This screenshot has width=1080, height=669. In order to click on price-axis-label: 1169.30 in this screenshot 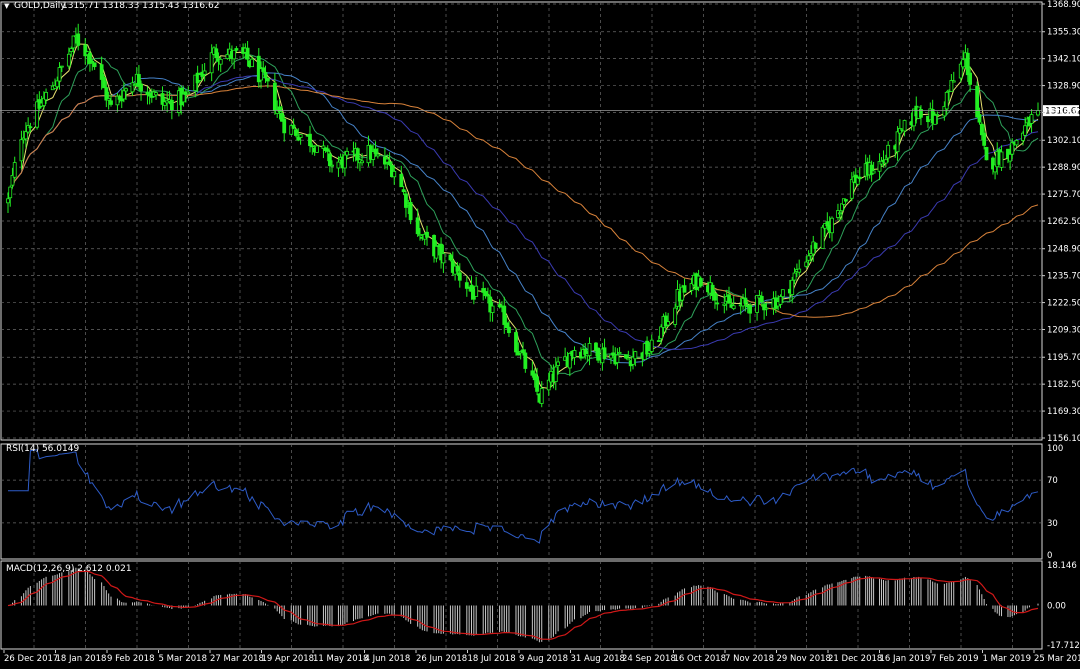, I will do `click(1063, 412)`.